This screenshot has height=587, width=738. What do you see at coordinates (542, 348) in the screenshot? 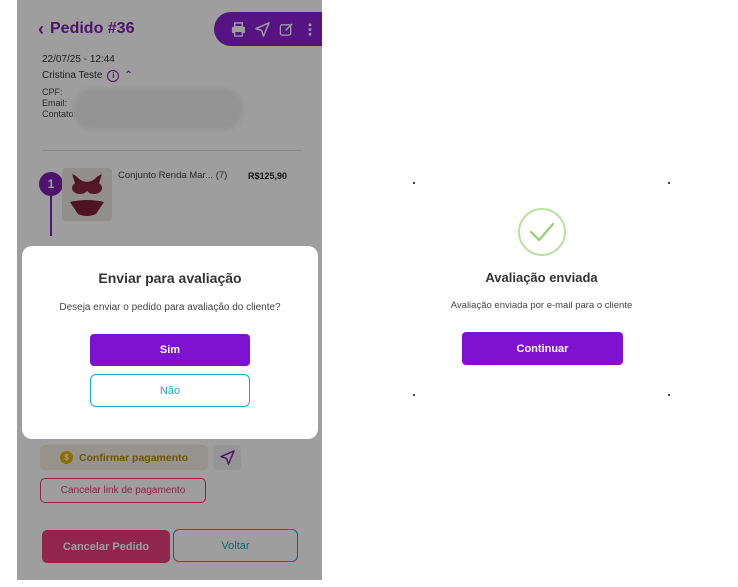
I see `continue-button: Continuar` at bounding box center [542, 348].